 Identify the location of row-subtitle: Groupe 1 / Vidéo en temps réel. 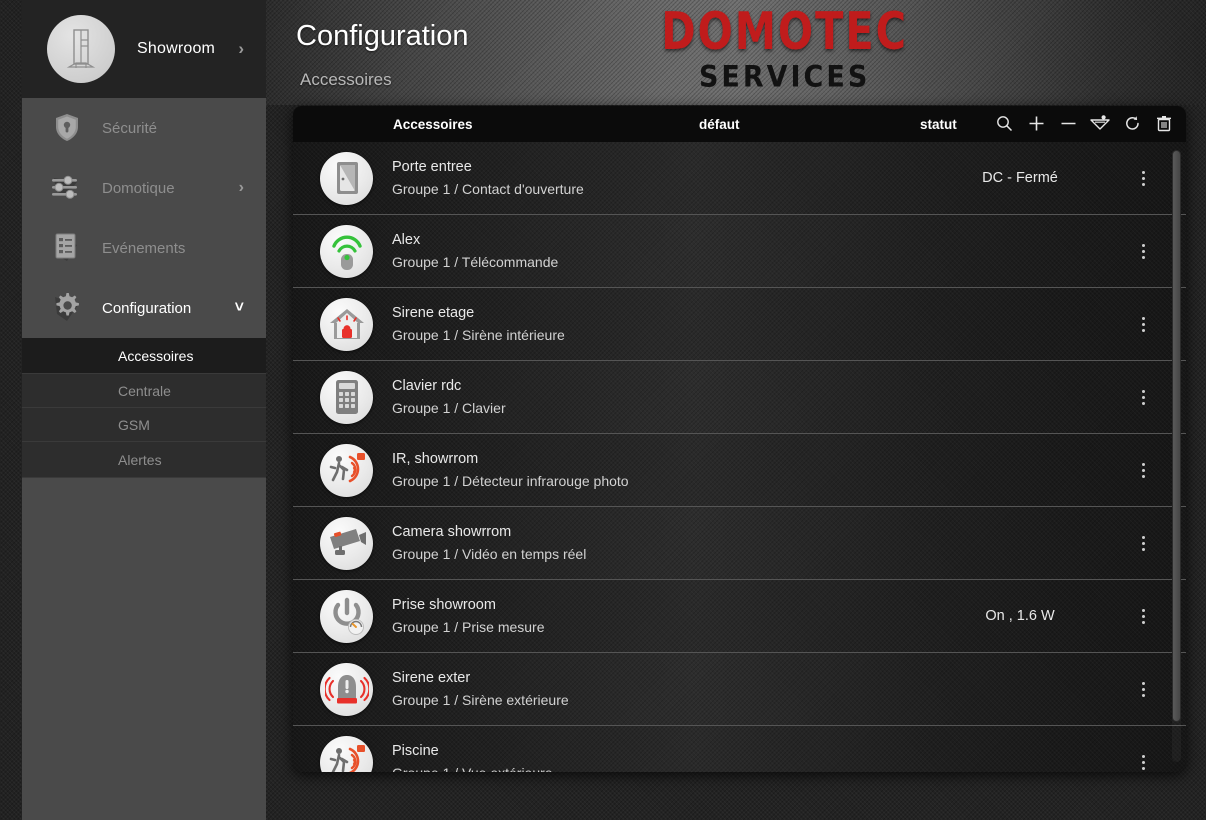
(489, 554).